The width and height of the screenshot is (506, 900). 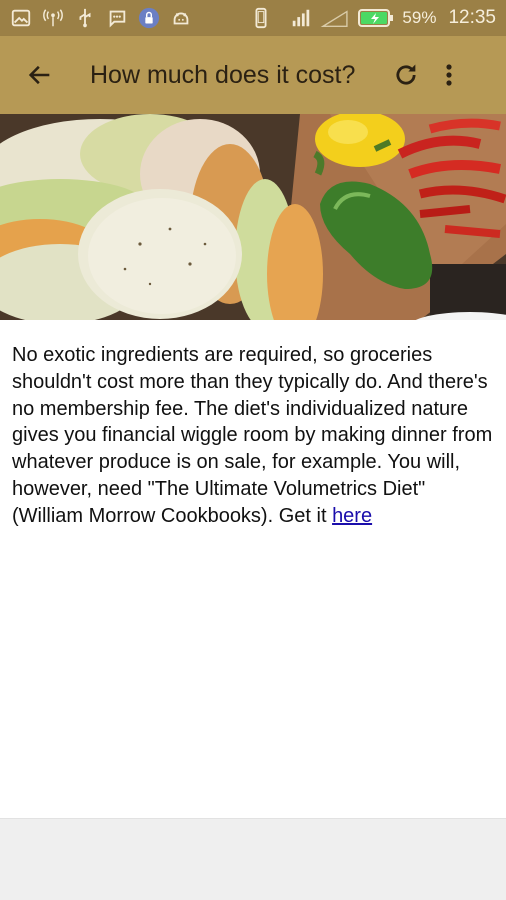 I want to click on image-icon, so click(x=21, y=18).